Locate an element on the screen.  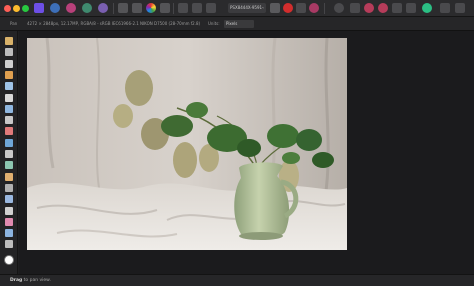
tone-map-persona-icon is located at coordinates (87, 8).